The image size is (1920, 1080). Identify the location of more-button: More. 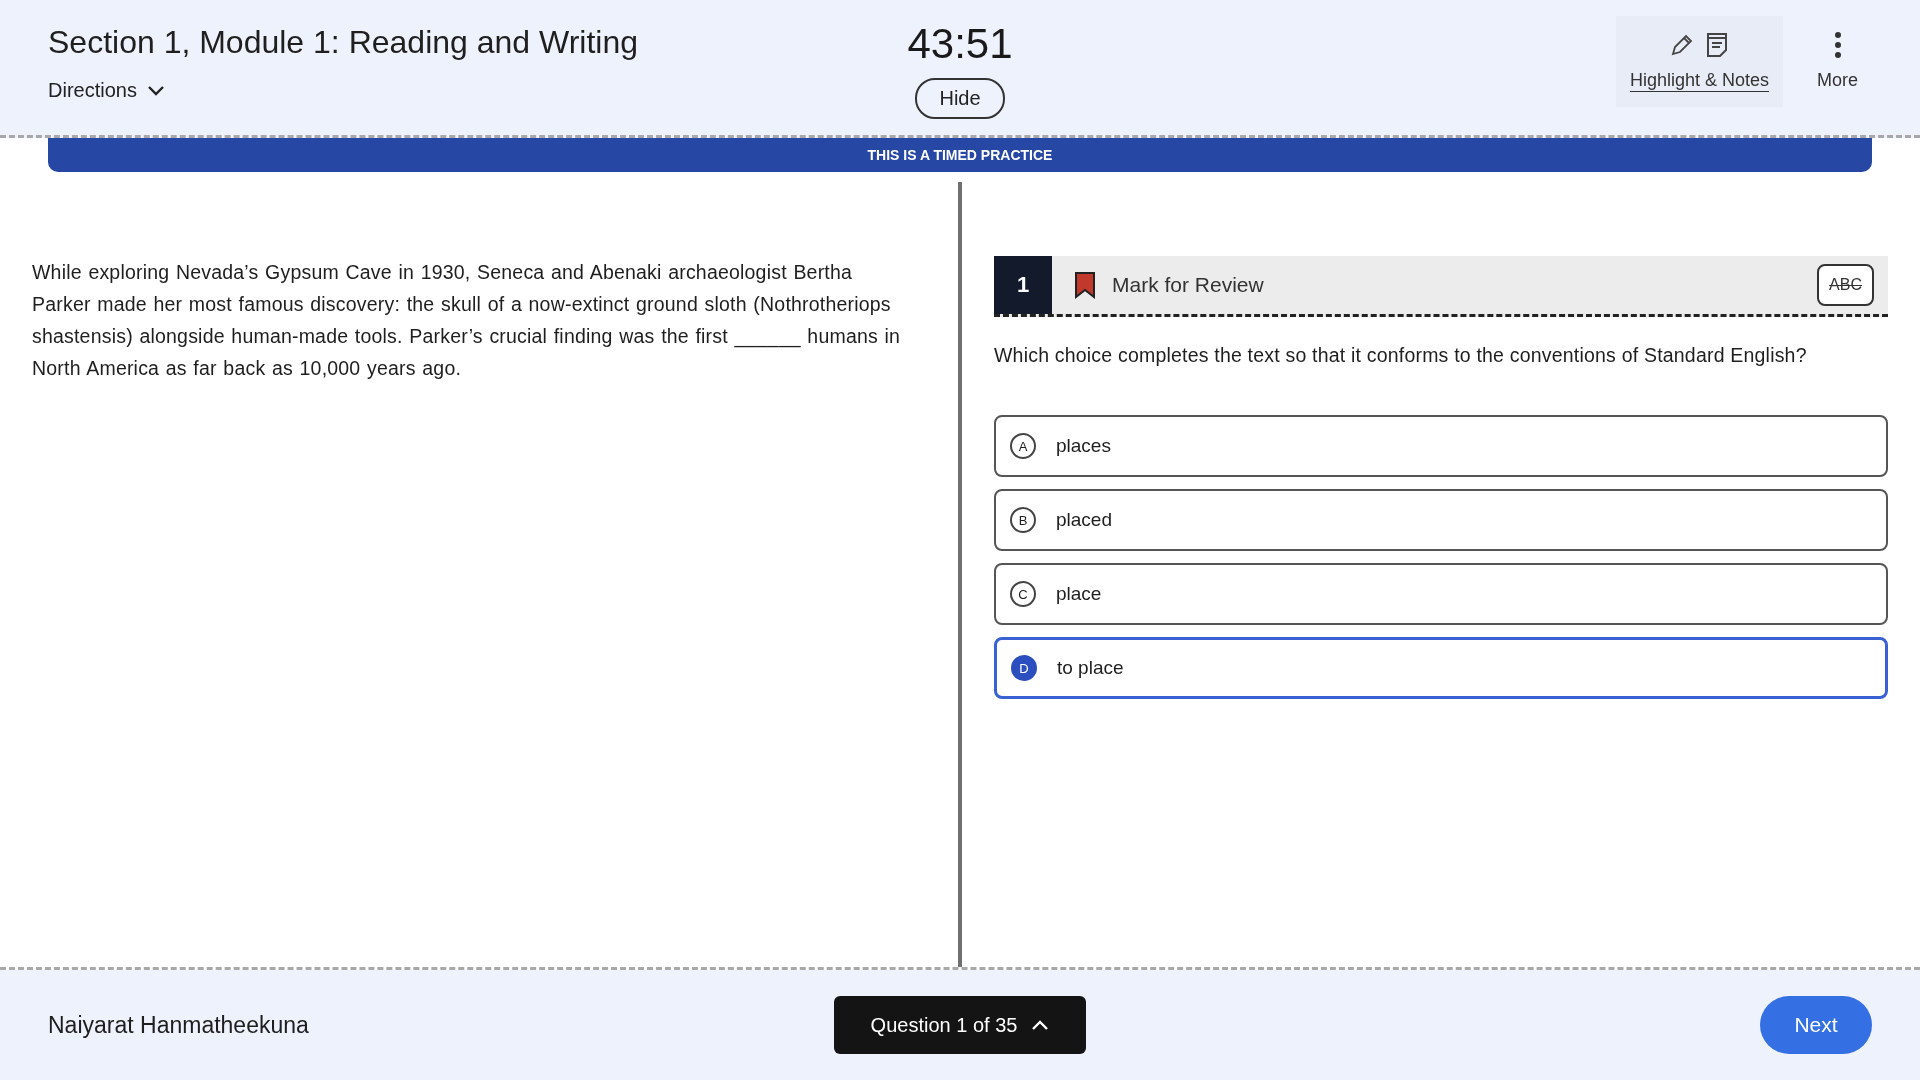
(1837, 65).